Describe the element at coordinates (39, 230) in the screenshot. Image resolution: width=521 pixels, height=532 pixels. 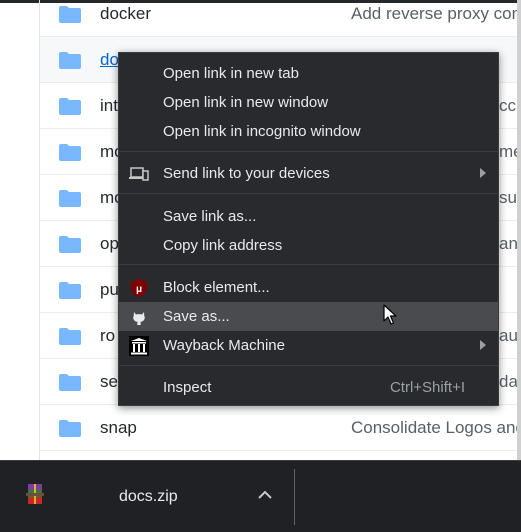
I see `left-border` at that location.